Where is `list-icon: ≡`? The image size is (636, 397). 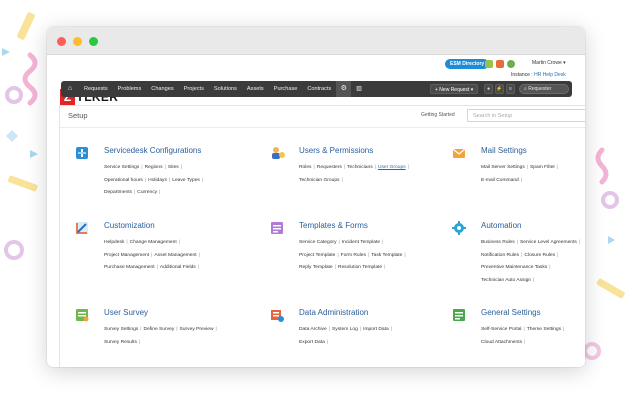 list-icon: ≡ is located at coordinates (510, 89).